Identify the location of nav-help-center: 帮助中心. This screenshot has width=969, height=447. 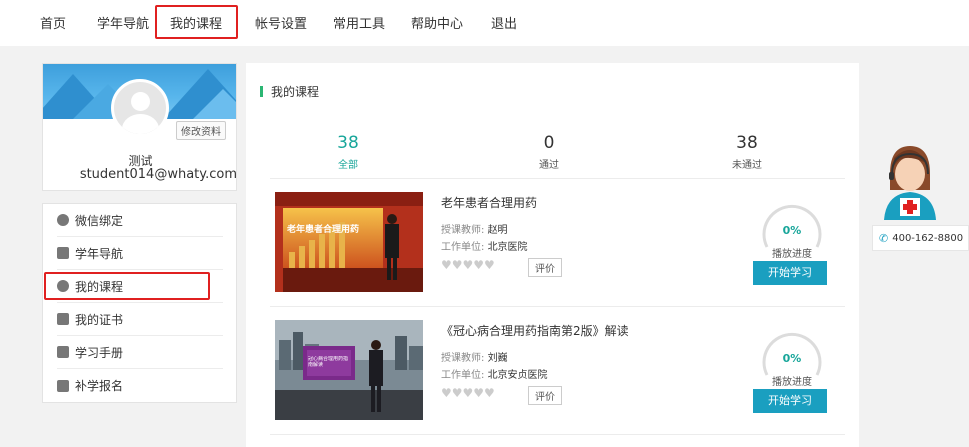
(437, 22).